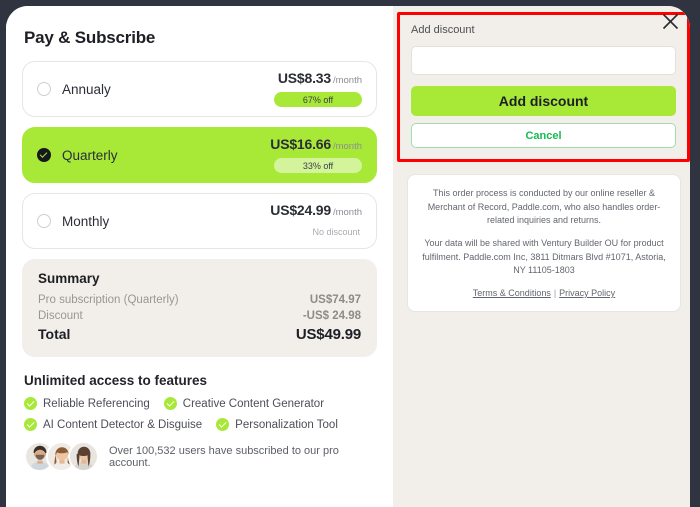 Image resolution: width=700 pixels, height=507 pixels. I want to click on feature-label: AI Content Detector & Disguise, so click(123, 424).